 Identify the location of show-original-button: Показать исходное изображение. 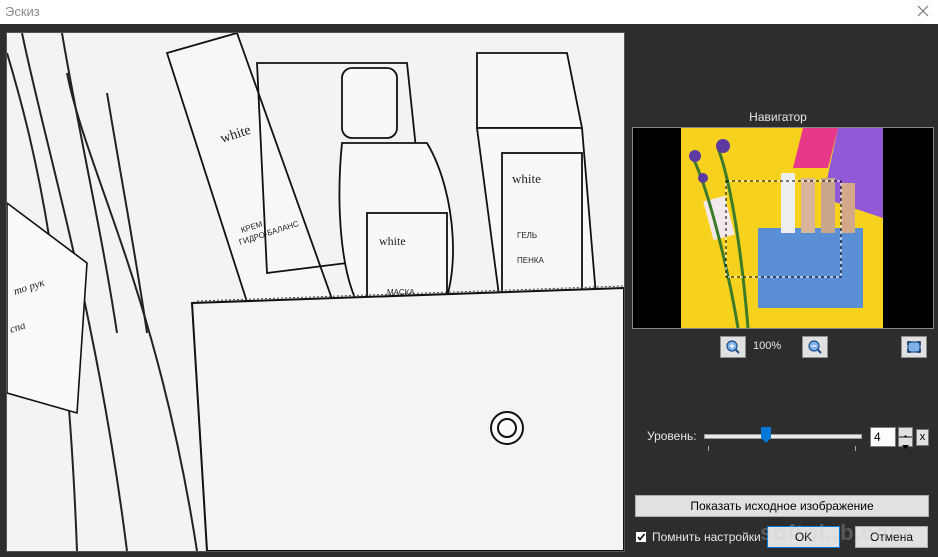
(782, 506).